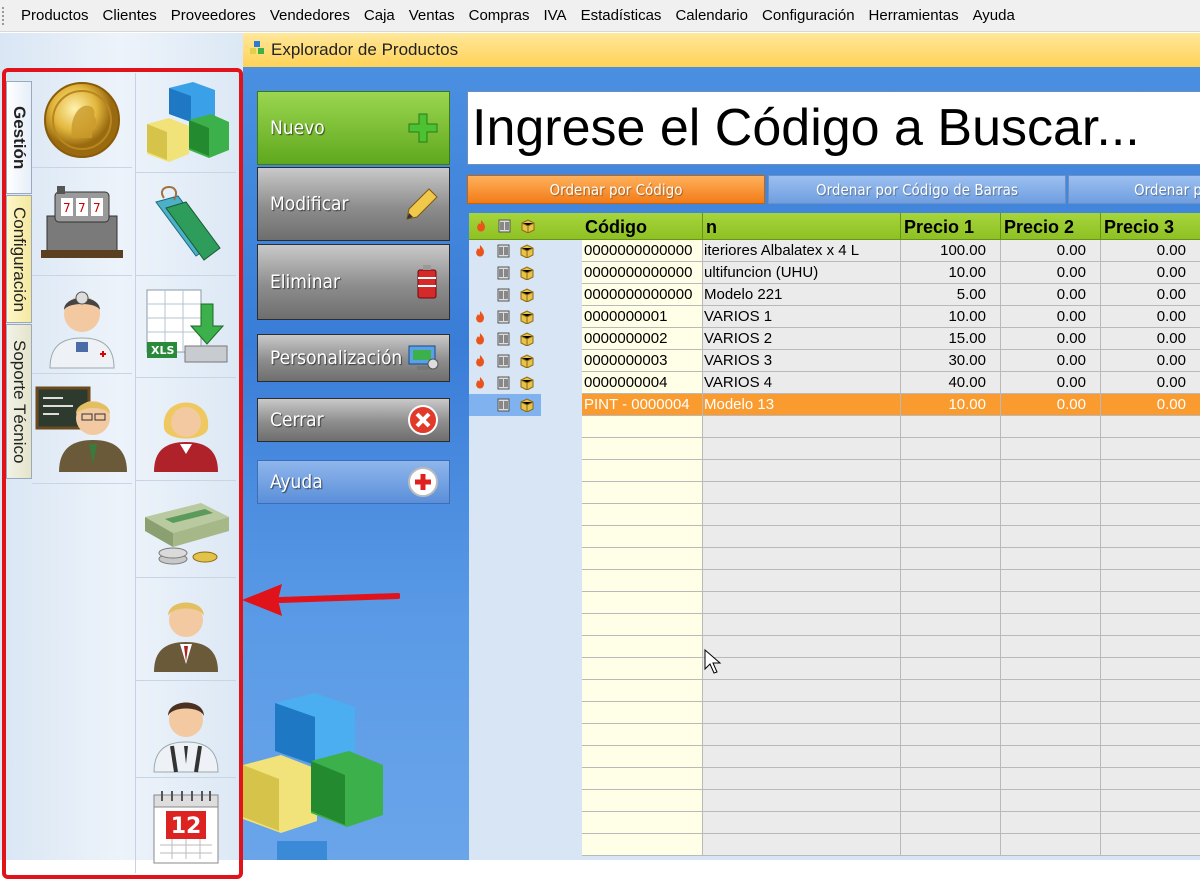  What do you see at coordinates (951, 295) in the screenshot?
I see `cell-p1: 5.00` at bounding box center [951, 295].